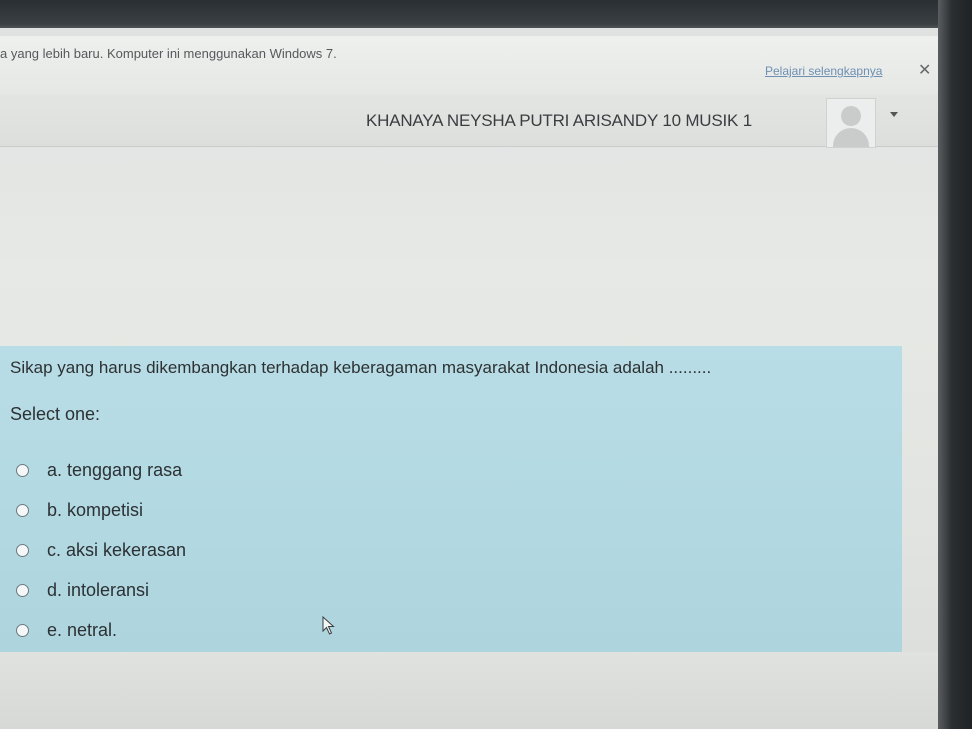 The height and width of the screenshot is (729, 972). I want to click on option-a: a. tenggang rasa, so click(99, 470).